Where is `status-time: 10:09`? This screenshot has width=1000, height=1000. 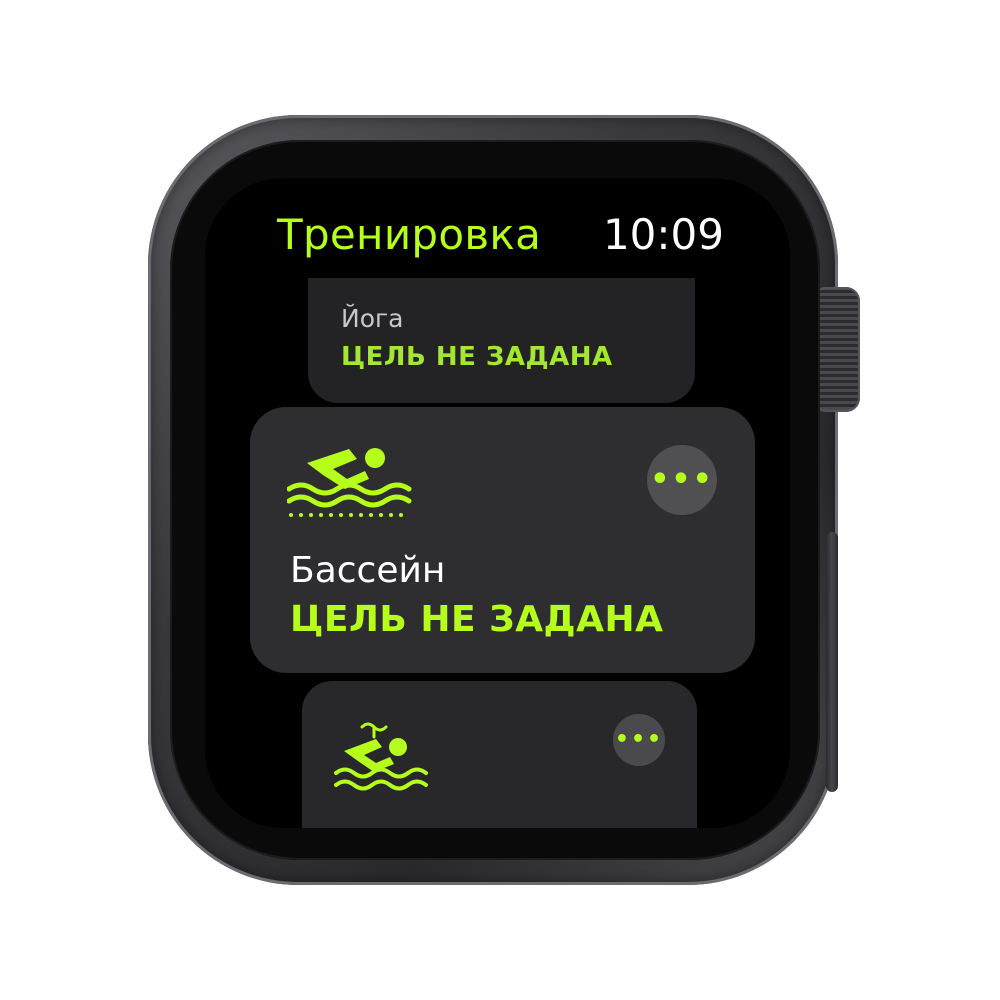
status-time: 10:09 is located at coordinates (663, 234).